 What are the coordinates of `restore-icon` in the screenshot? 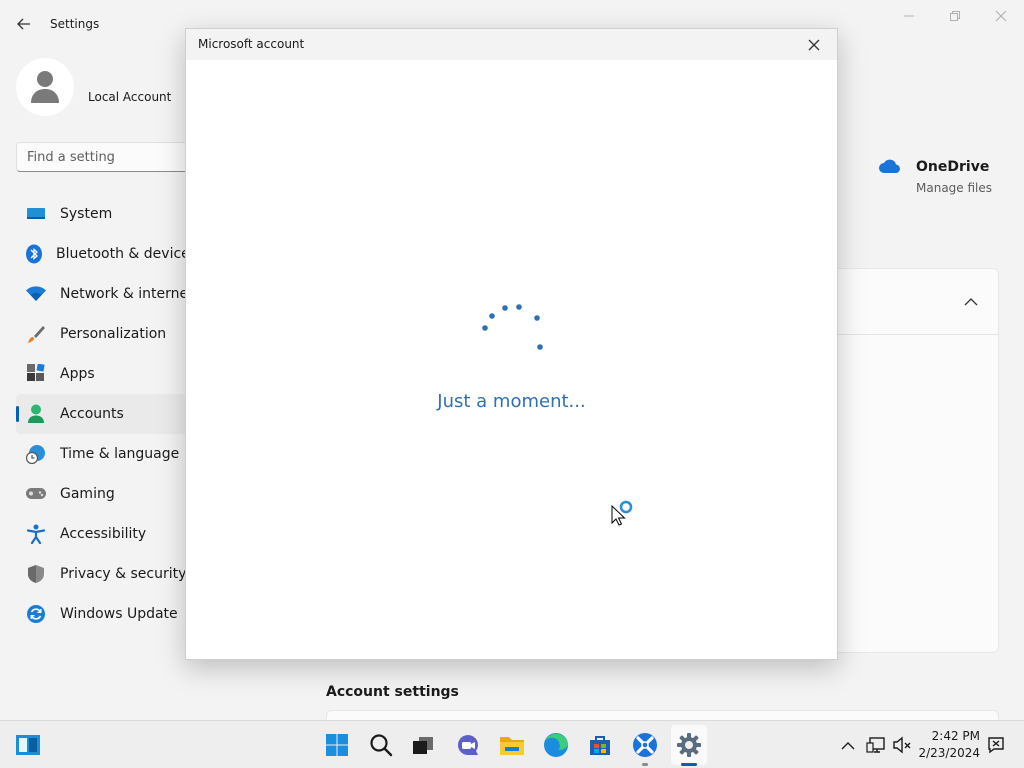 It's located at (955, 16).